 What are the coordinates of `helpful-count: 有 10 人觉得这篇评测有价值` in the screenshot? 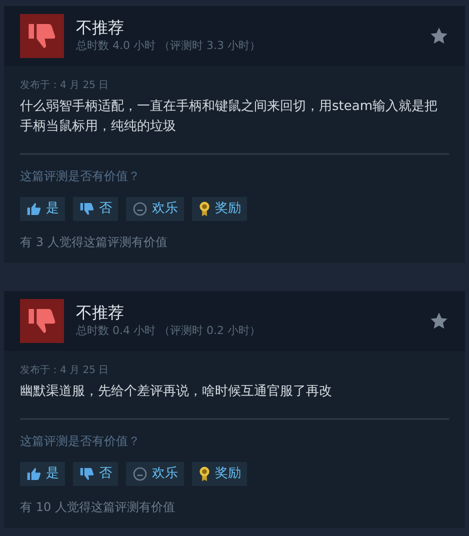 It's located at (98, 507).